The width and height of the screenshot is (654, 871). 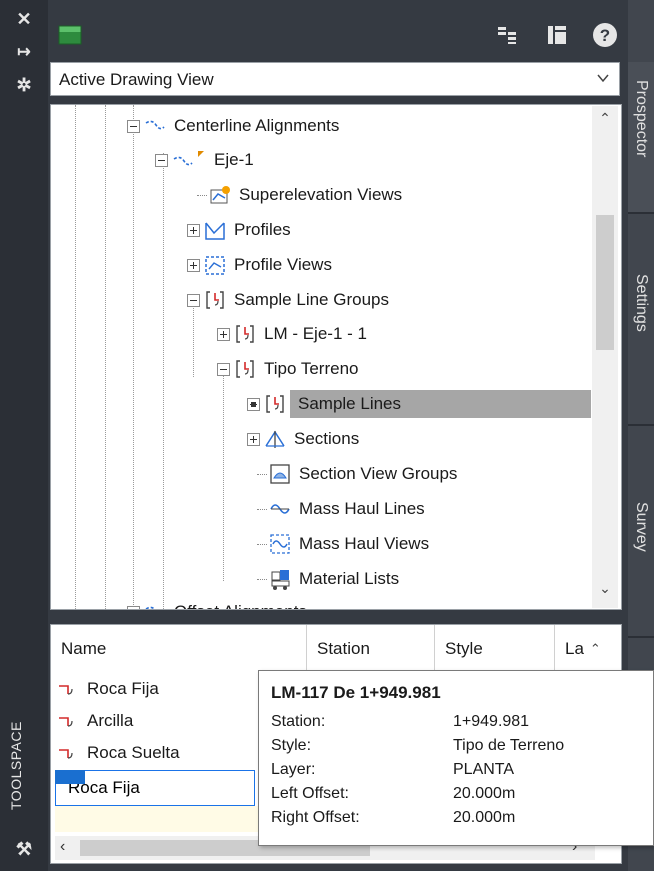 I want to click on chevron-down-icon, so click(x=603, y=77).